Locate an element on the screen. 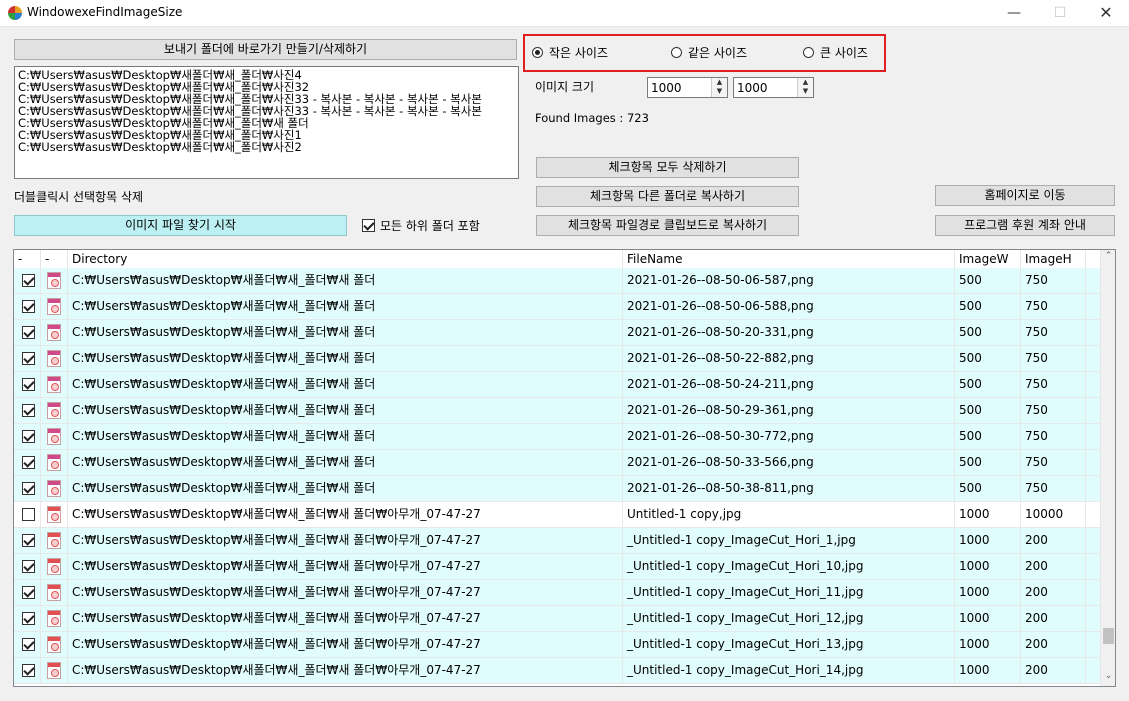  height-spinner: ▲▼ is located at coordinates (773, 87).